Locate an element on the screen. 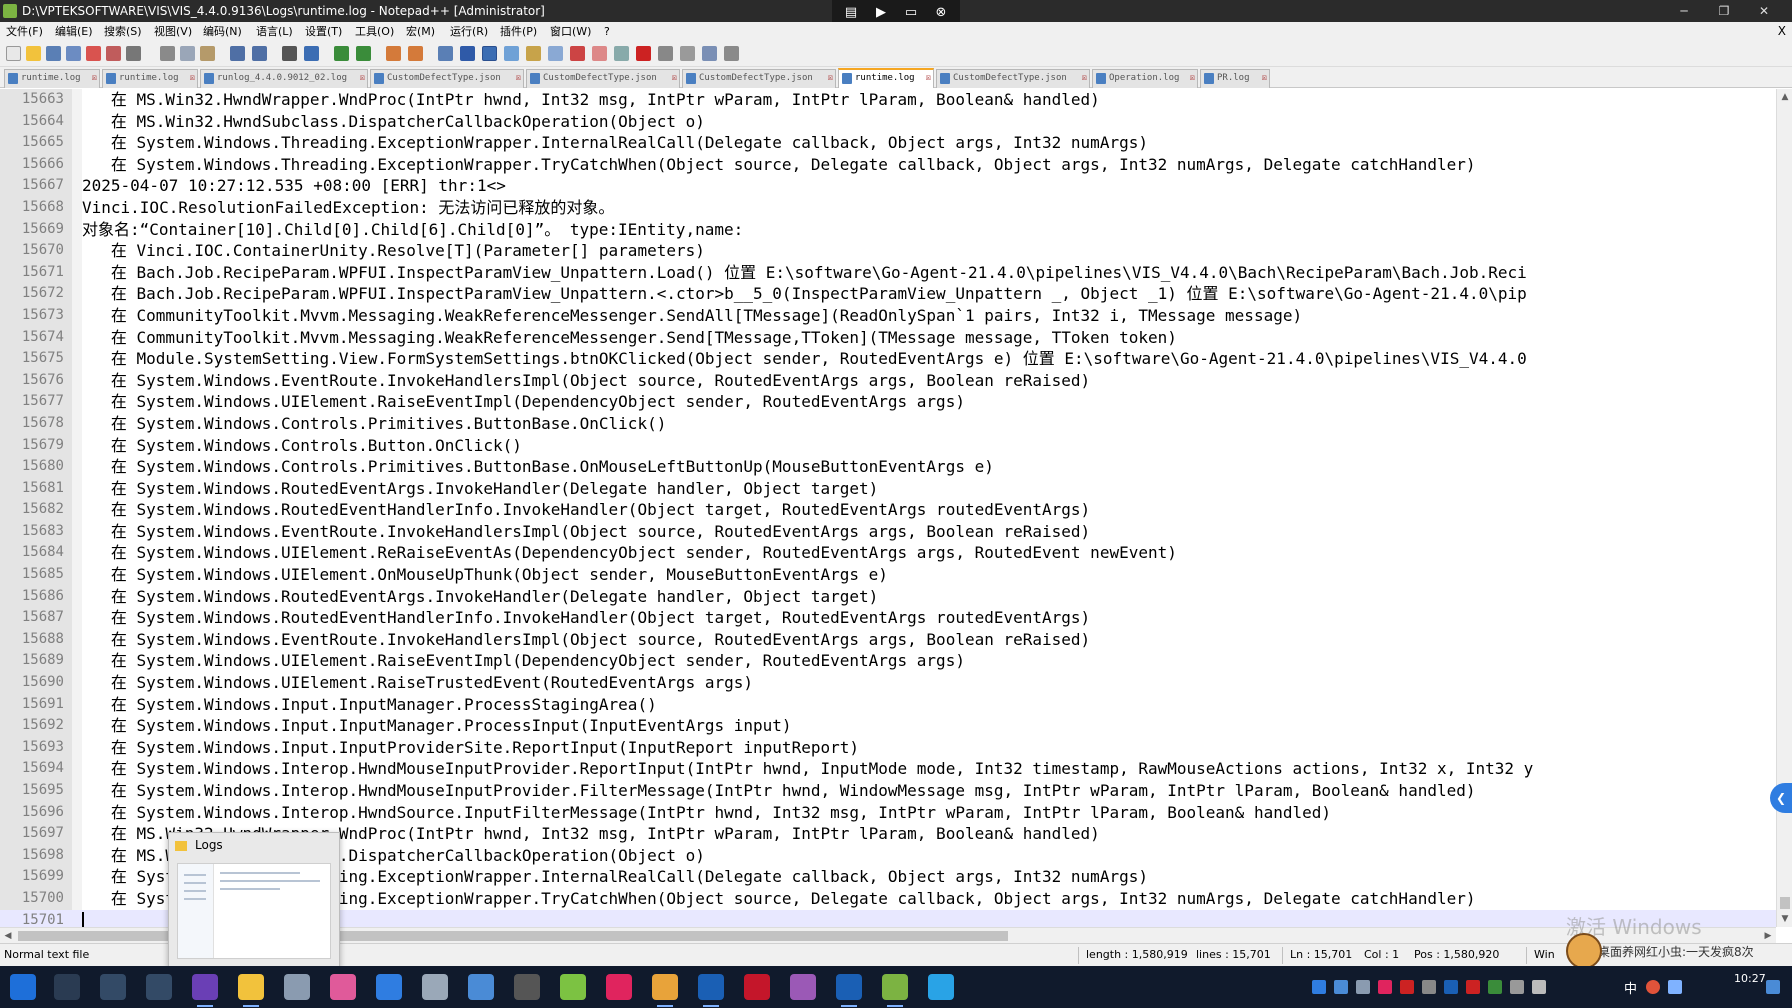 Image resolution: width=1792 pixels, height=1008 pixels. task-view-icon is located at coordinates (159, 987).